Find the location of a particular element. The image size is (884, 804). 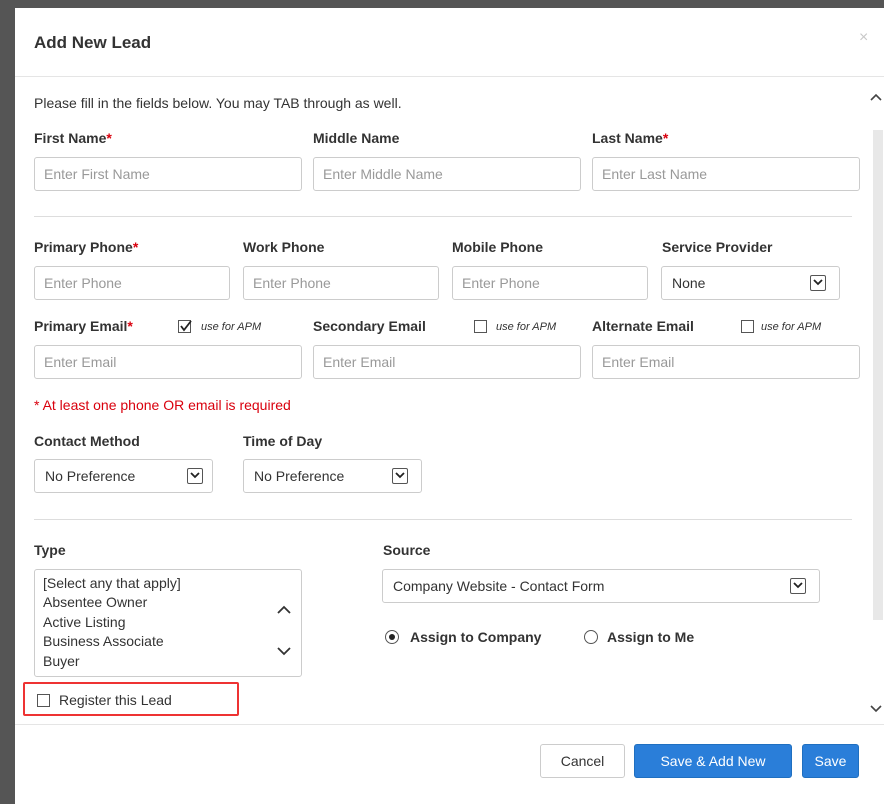

primary-phone-input is located at coordinates (132, 283).